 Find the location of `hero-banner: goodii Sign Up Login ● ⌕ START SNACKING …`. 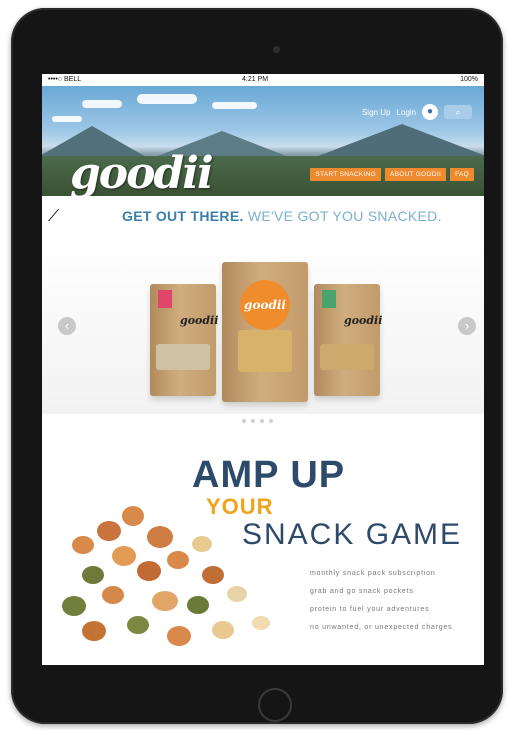

hero-banner: goodii Sign Up Login ● ⌕ START SNACKING … is located at coordinates (263, 141).